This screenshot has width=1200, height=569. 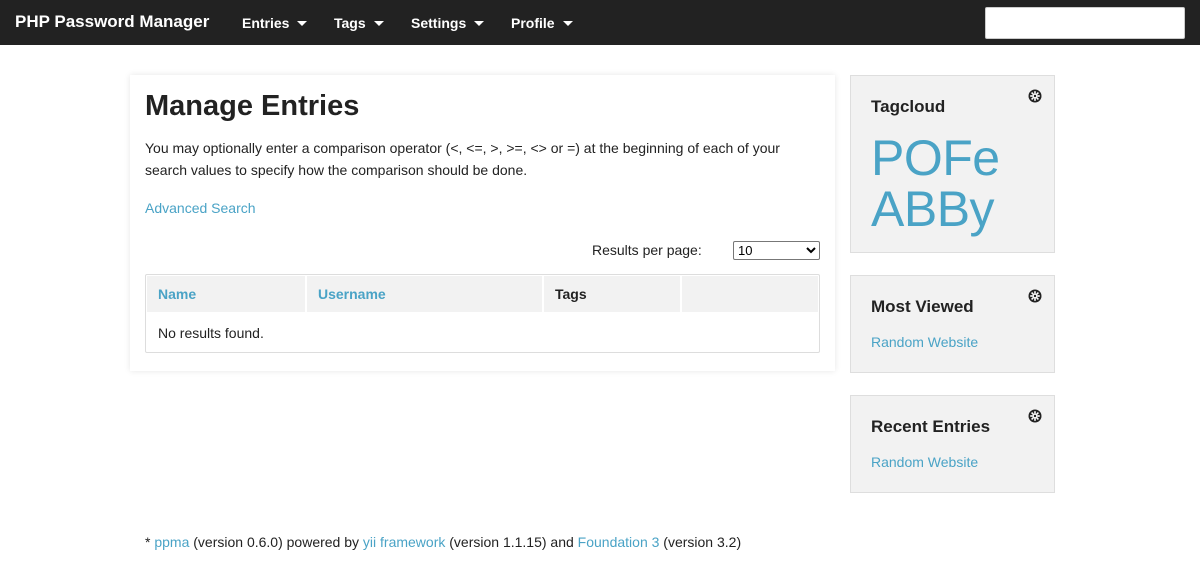 I want to click on recent-entries-title: Recent Entries, so click(x=931, y=426).